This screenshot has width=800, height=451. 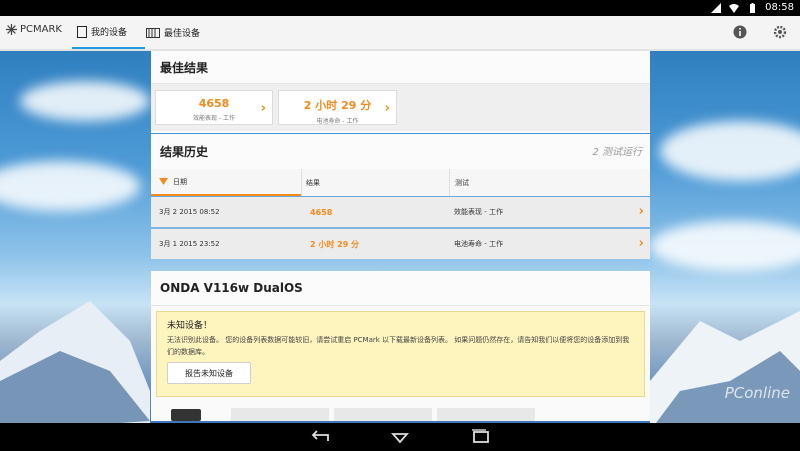 I want to click on history-row: 3月 2 2015 08:52 4658 效能表现 - 工作 ›, so click(x=400, y=212).